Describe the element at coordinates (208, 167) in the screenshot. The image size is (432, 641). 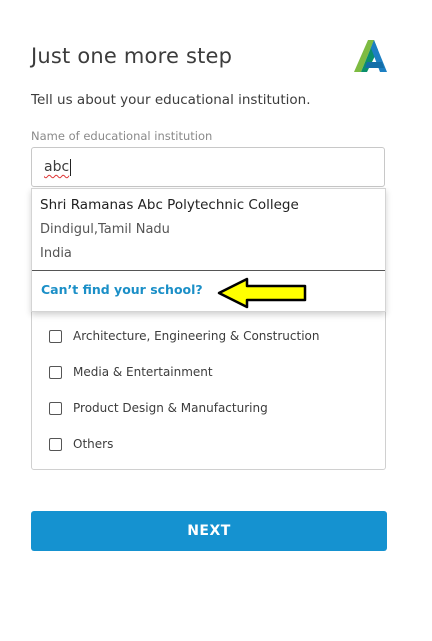
I see `institution-search-input: abc` at that location.